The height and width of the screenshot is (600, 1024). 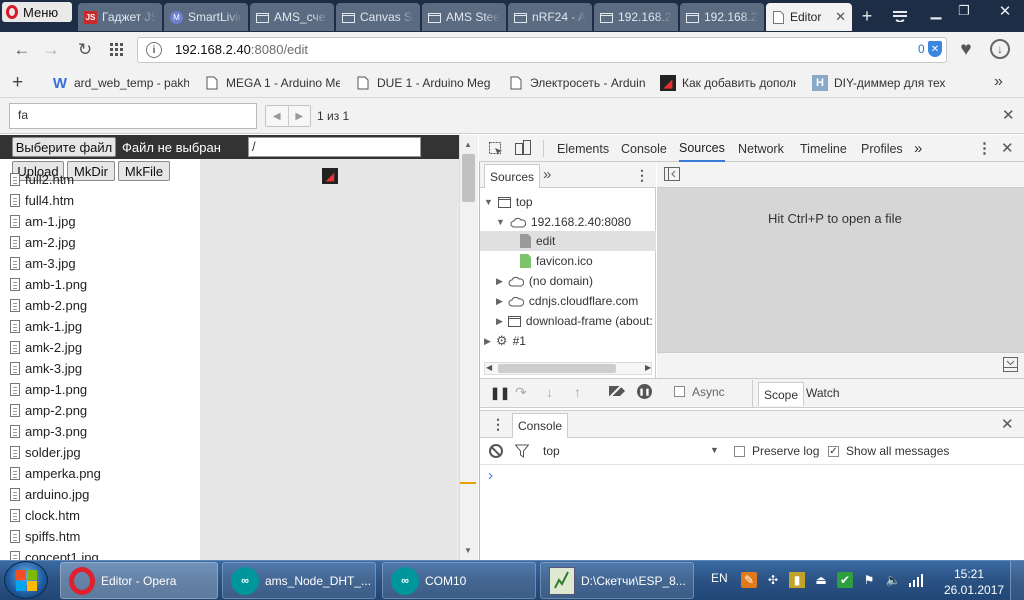 What do you see at coordinates (719, 578) in the screenshot?
I see `language-indicator: EN` at bounding box center [719, 578].